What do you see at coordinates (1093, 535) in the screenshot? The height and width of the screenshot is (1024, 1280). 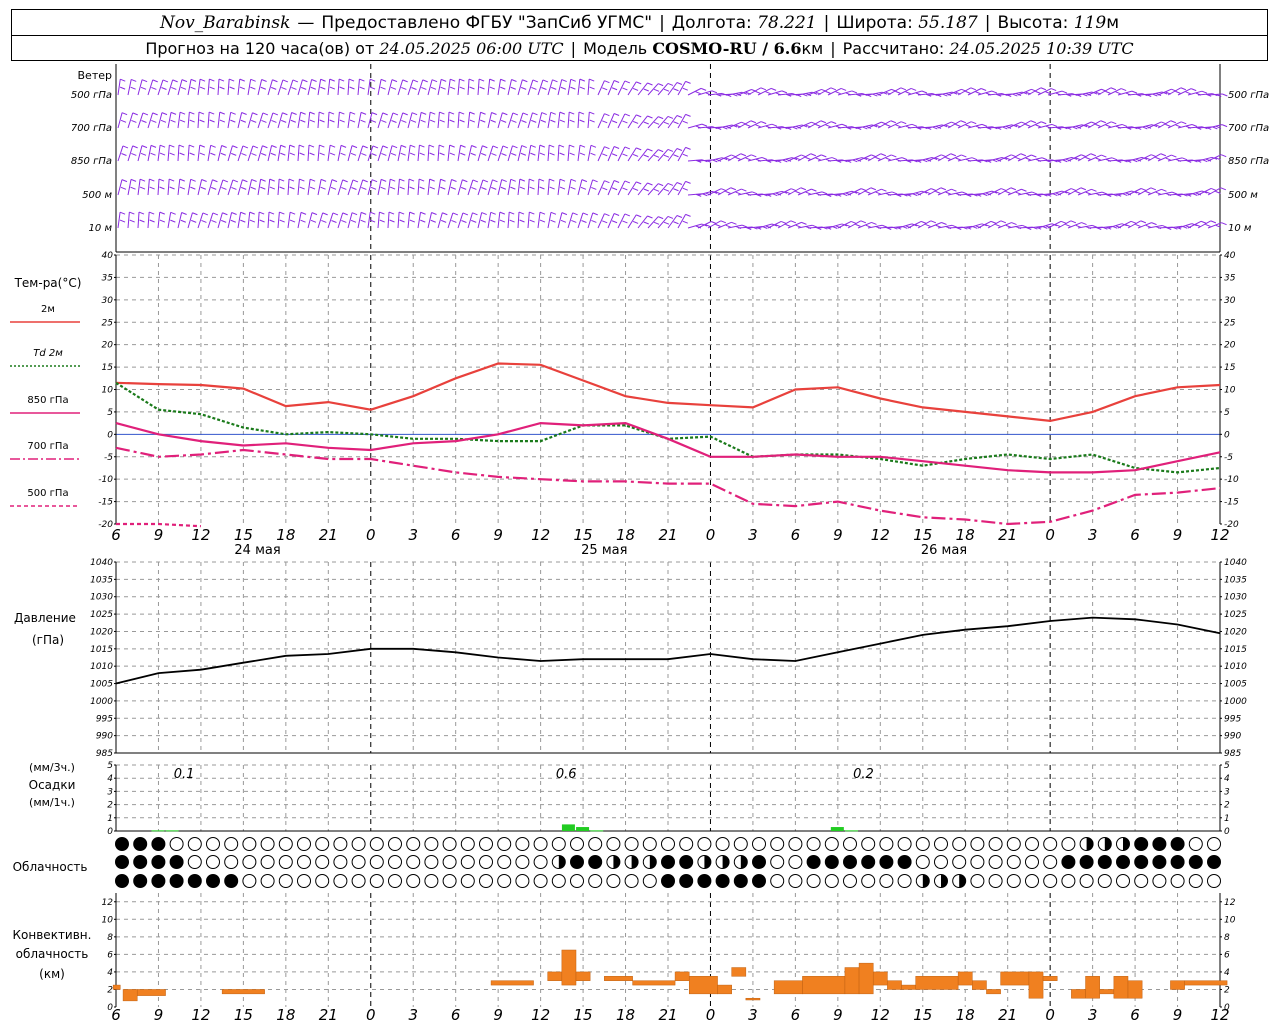 I see `x-tick-label: 3` at bounding box center [1093, 535].